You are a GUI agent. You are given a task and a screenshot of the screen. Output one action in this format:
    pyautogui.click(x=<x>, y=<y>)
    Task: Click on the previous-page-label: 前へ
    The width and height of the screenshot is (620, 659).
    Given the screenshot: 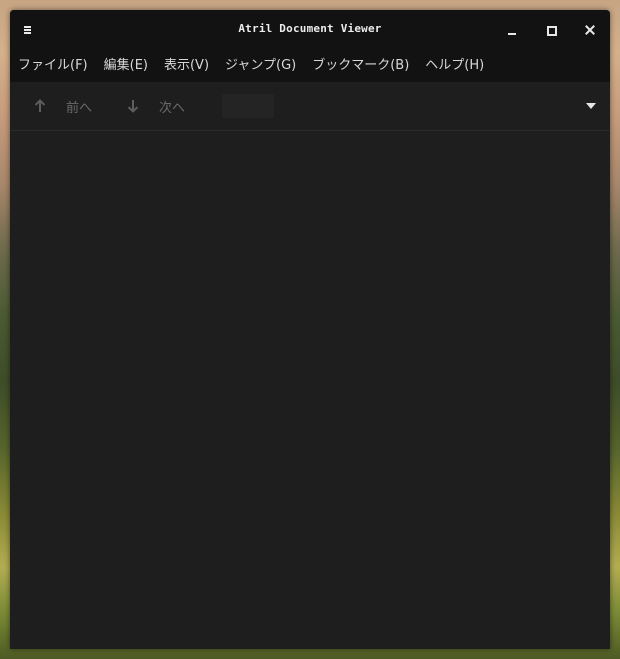 What is the action you would take?
    pyautogui.click(x=79, y=108)
    